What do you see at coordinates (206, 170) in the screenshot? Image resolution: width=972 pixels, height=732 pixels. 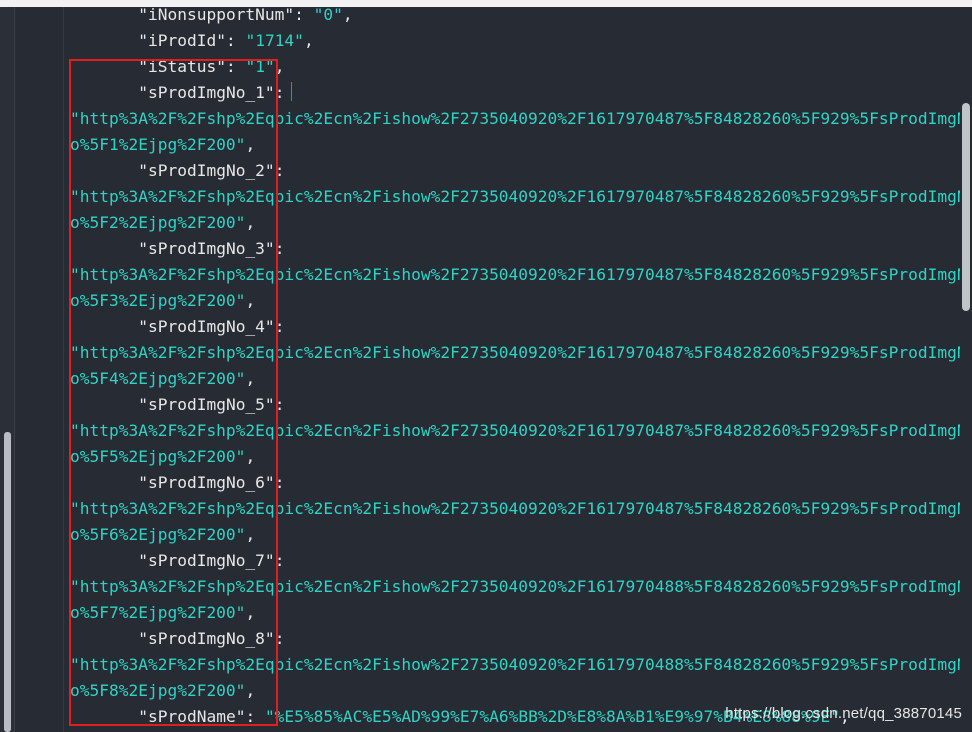 I see `json-key-token: "sProdImgNo_2"` at bounding box center [206, 170].